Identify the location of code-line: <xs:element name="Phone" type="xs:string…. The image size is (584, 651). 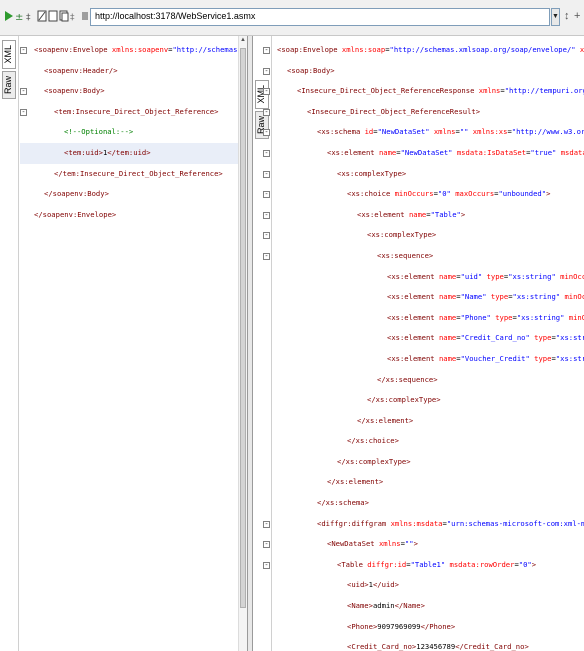
(420, 318).